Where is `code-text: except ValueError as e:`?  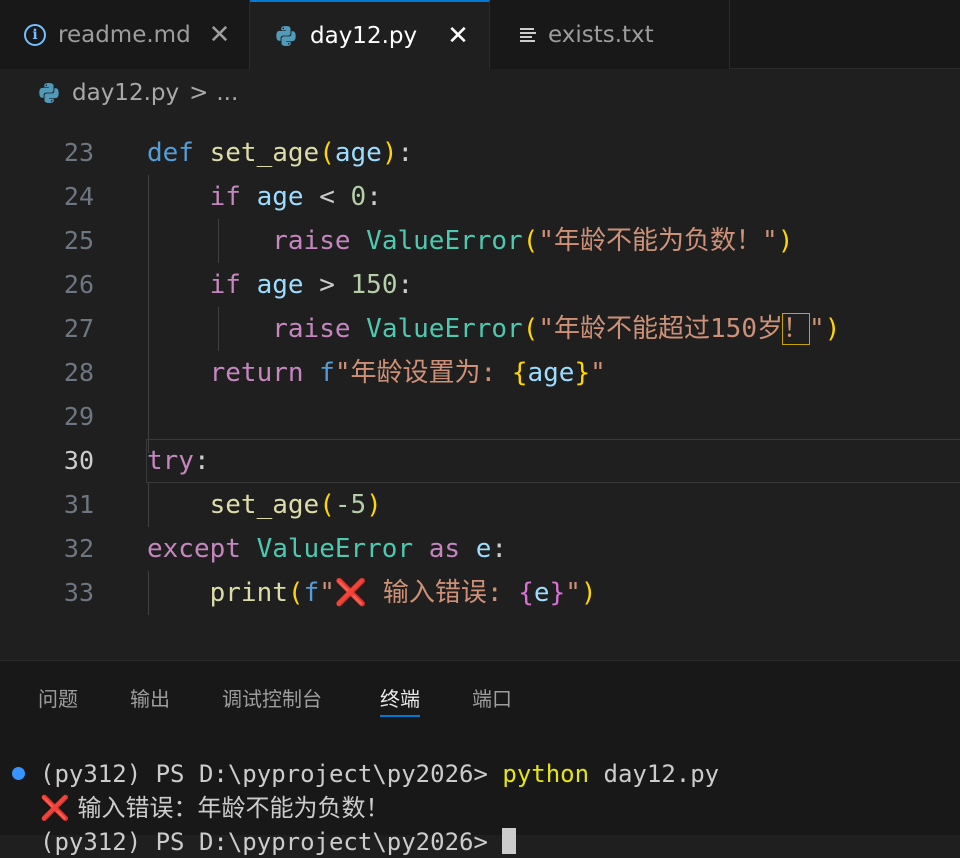 code-text: except ValueError as e: is located at coordinates (327, 549).